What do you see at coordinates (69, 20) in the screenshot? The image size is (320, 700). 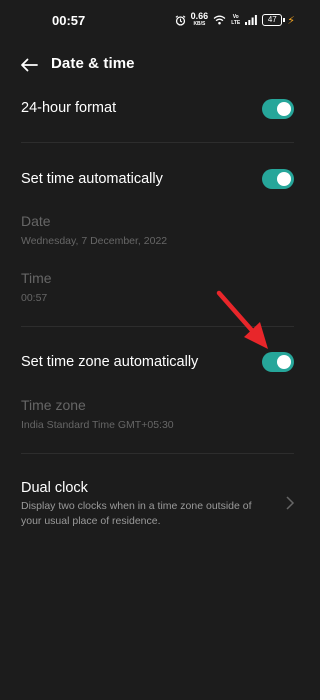 I see `status-time: 00:57` at bounding box center [69, 20].